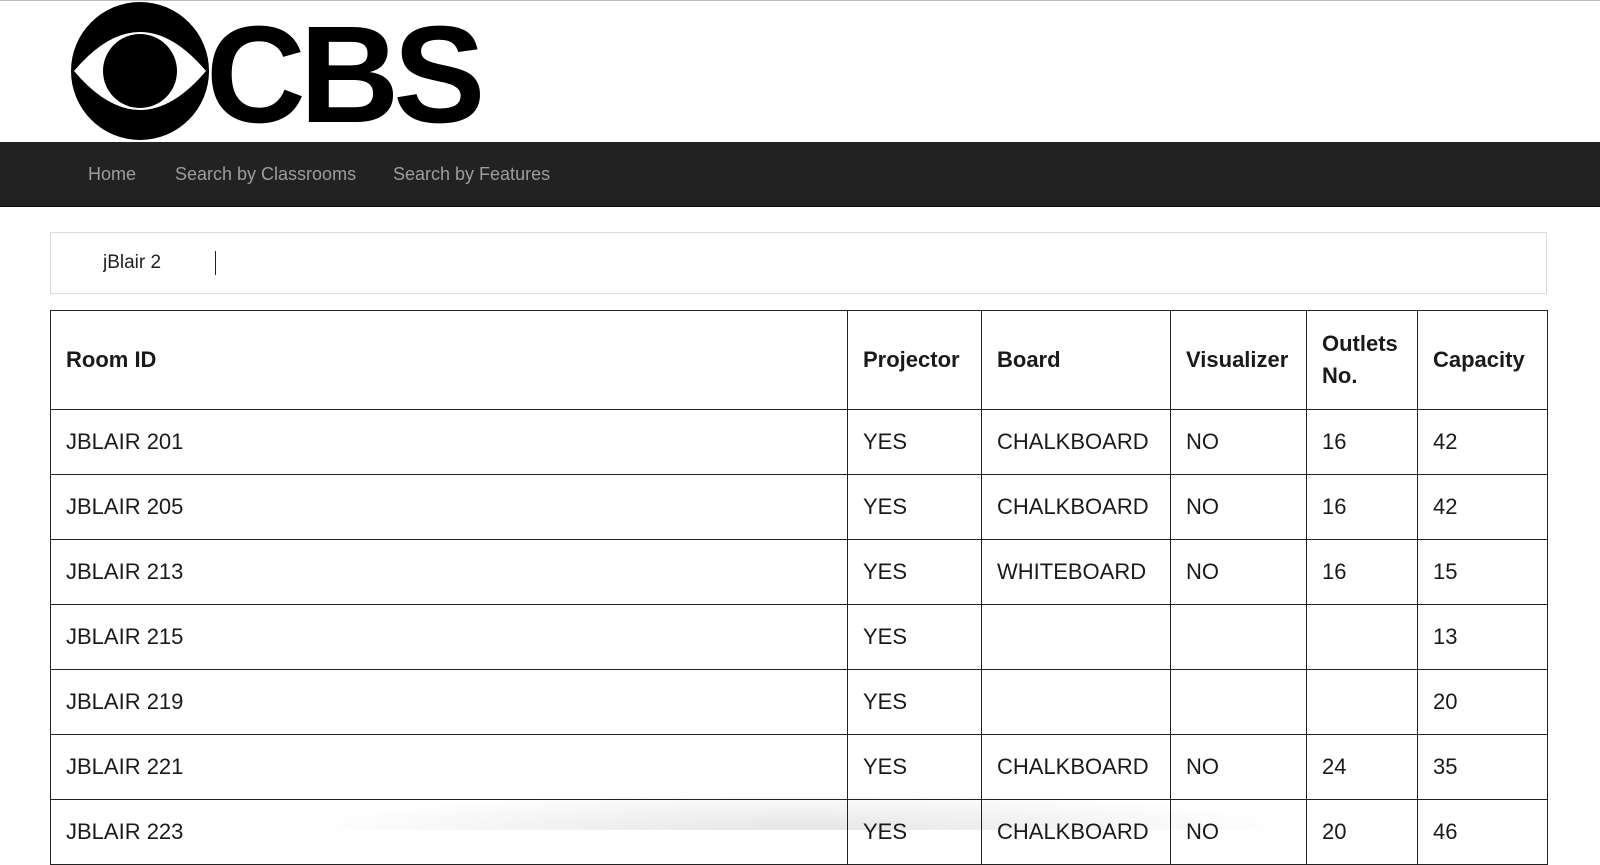 Image resolution: width=1600 pixels, height=865 pixels. I want to click on cell-capacity: 15, so click(1482, 572).